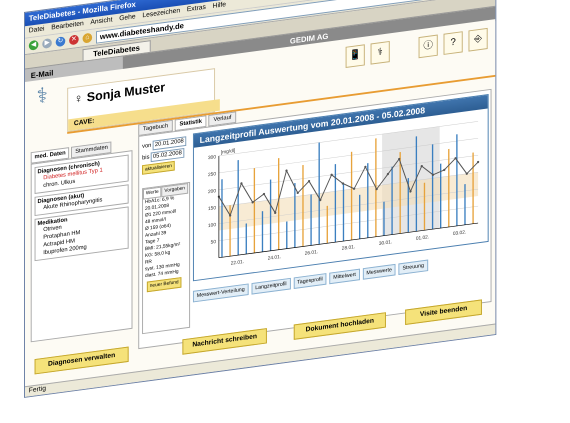  Describe the element at coordinates (310, 281) in the screenshot. I see `view-tagesprofil-button: Tagesprofil` at that location.